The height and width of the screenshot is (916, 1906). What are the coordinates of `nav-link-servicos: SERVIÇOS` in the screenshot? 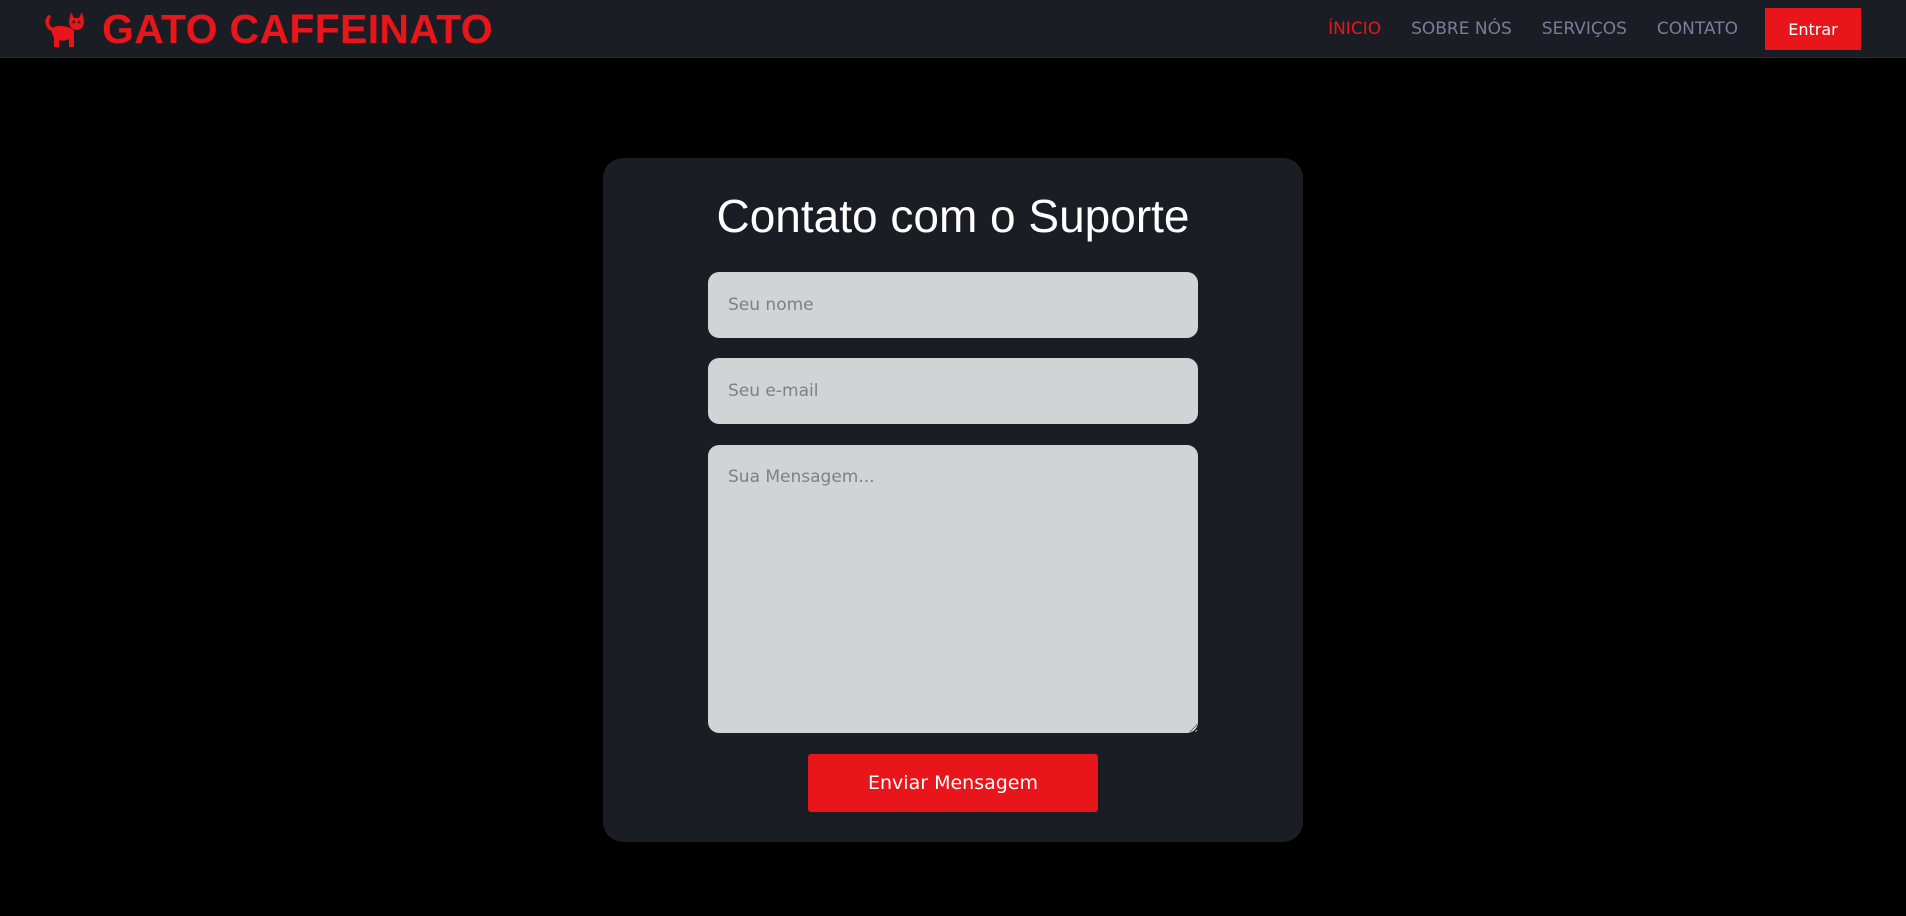 It's located at (1584, 29).